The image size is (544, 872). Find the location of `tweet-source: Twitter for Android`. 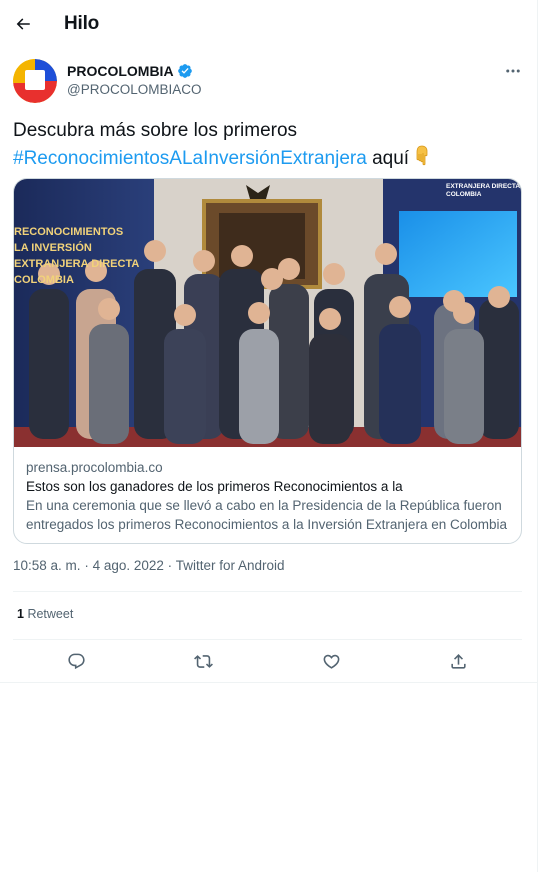

tweet-source: Twitter for Android is located at coordinates (230, 565).